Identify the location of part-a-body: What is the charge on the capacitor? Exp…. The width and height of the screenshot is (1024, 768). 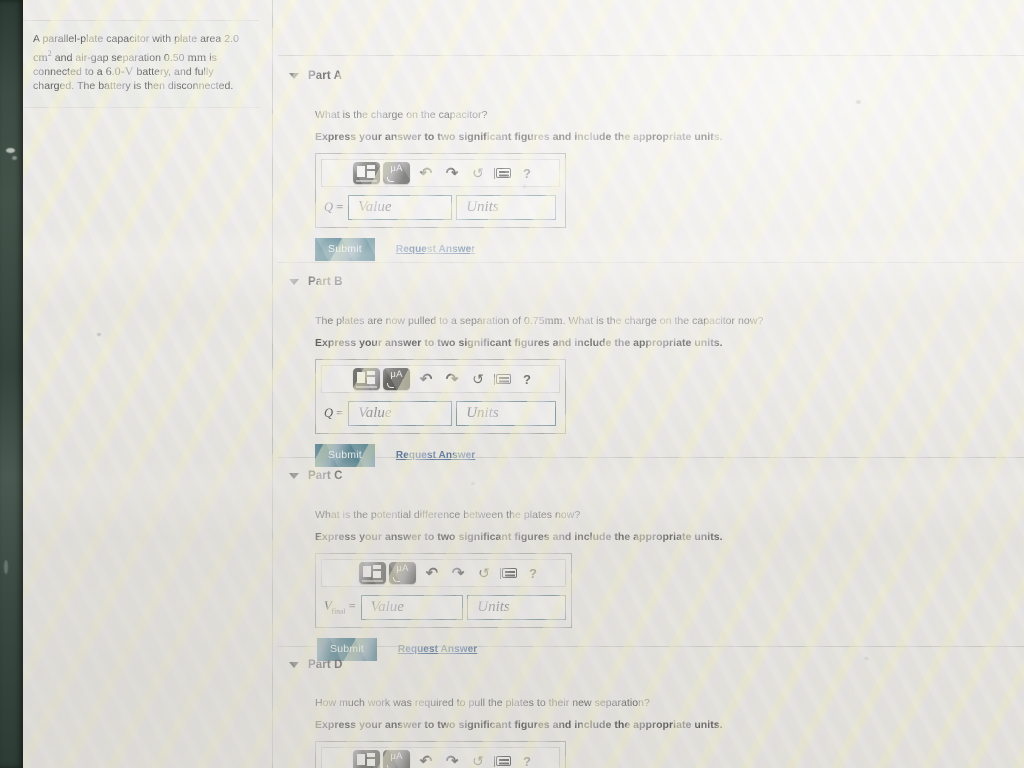
(648, 184).